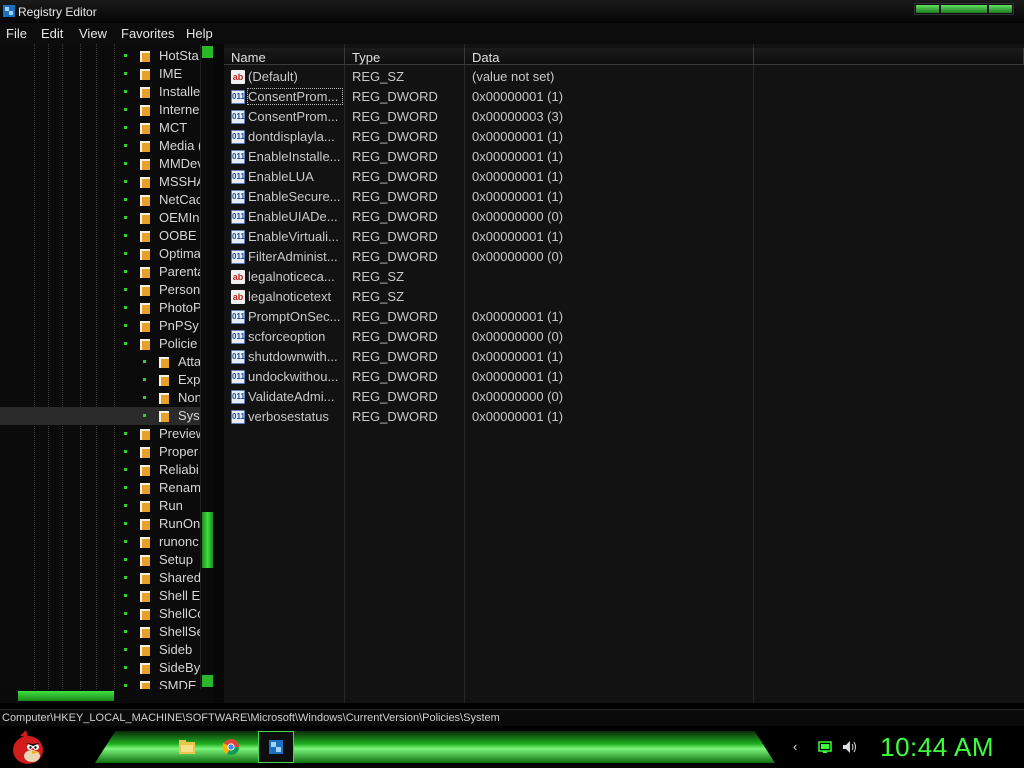  What do you see at coordinates (100, 650) in the screenshot?
I see `tree-item: Sideb` at bounding box center [100, 650].